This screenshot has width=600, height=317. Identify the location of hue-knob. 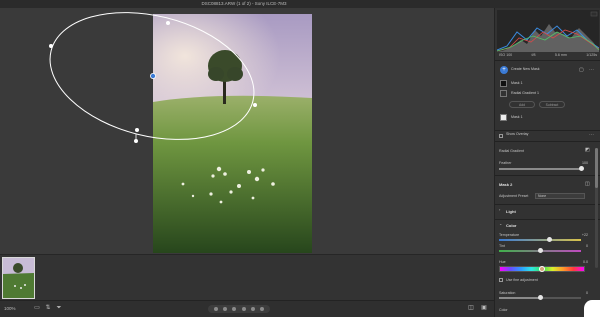
(542, 269).